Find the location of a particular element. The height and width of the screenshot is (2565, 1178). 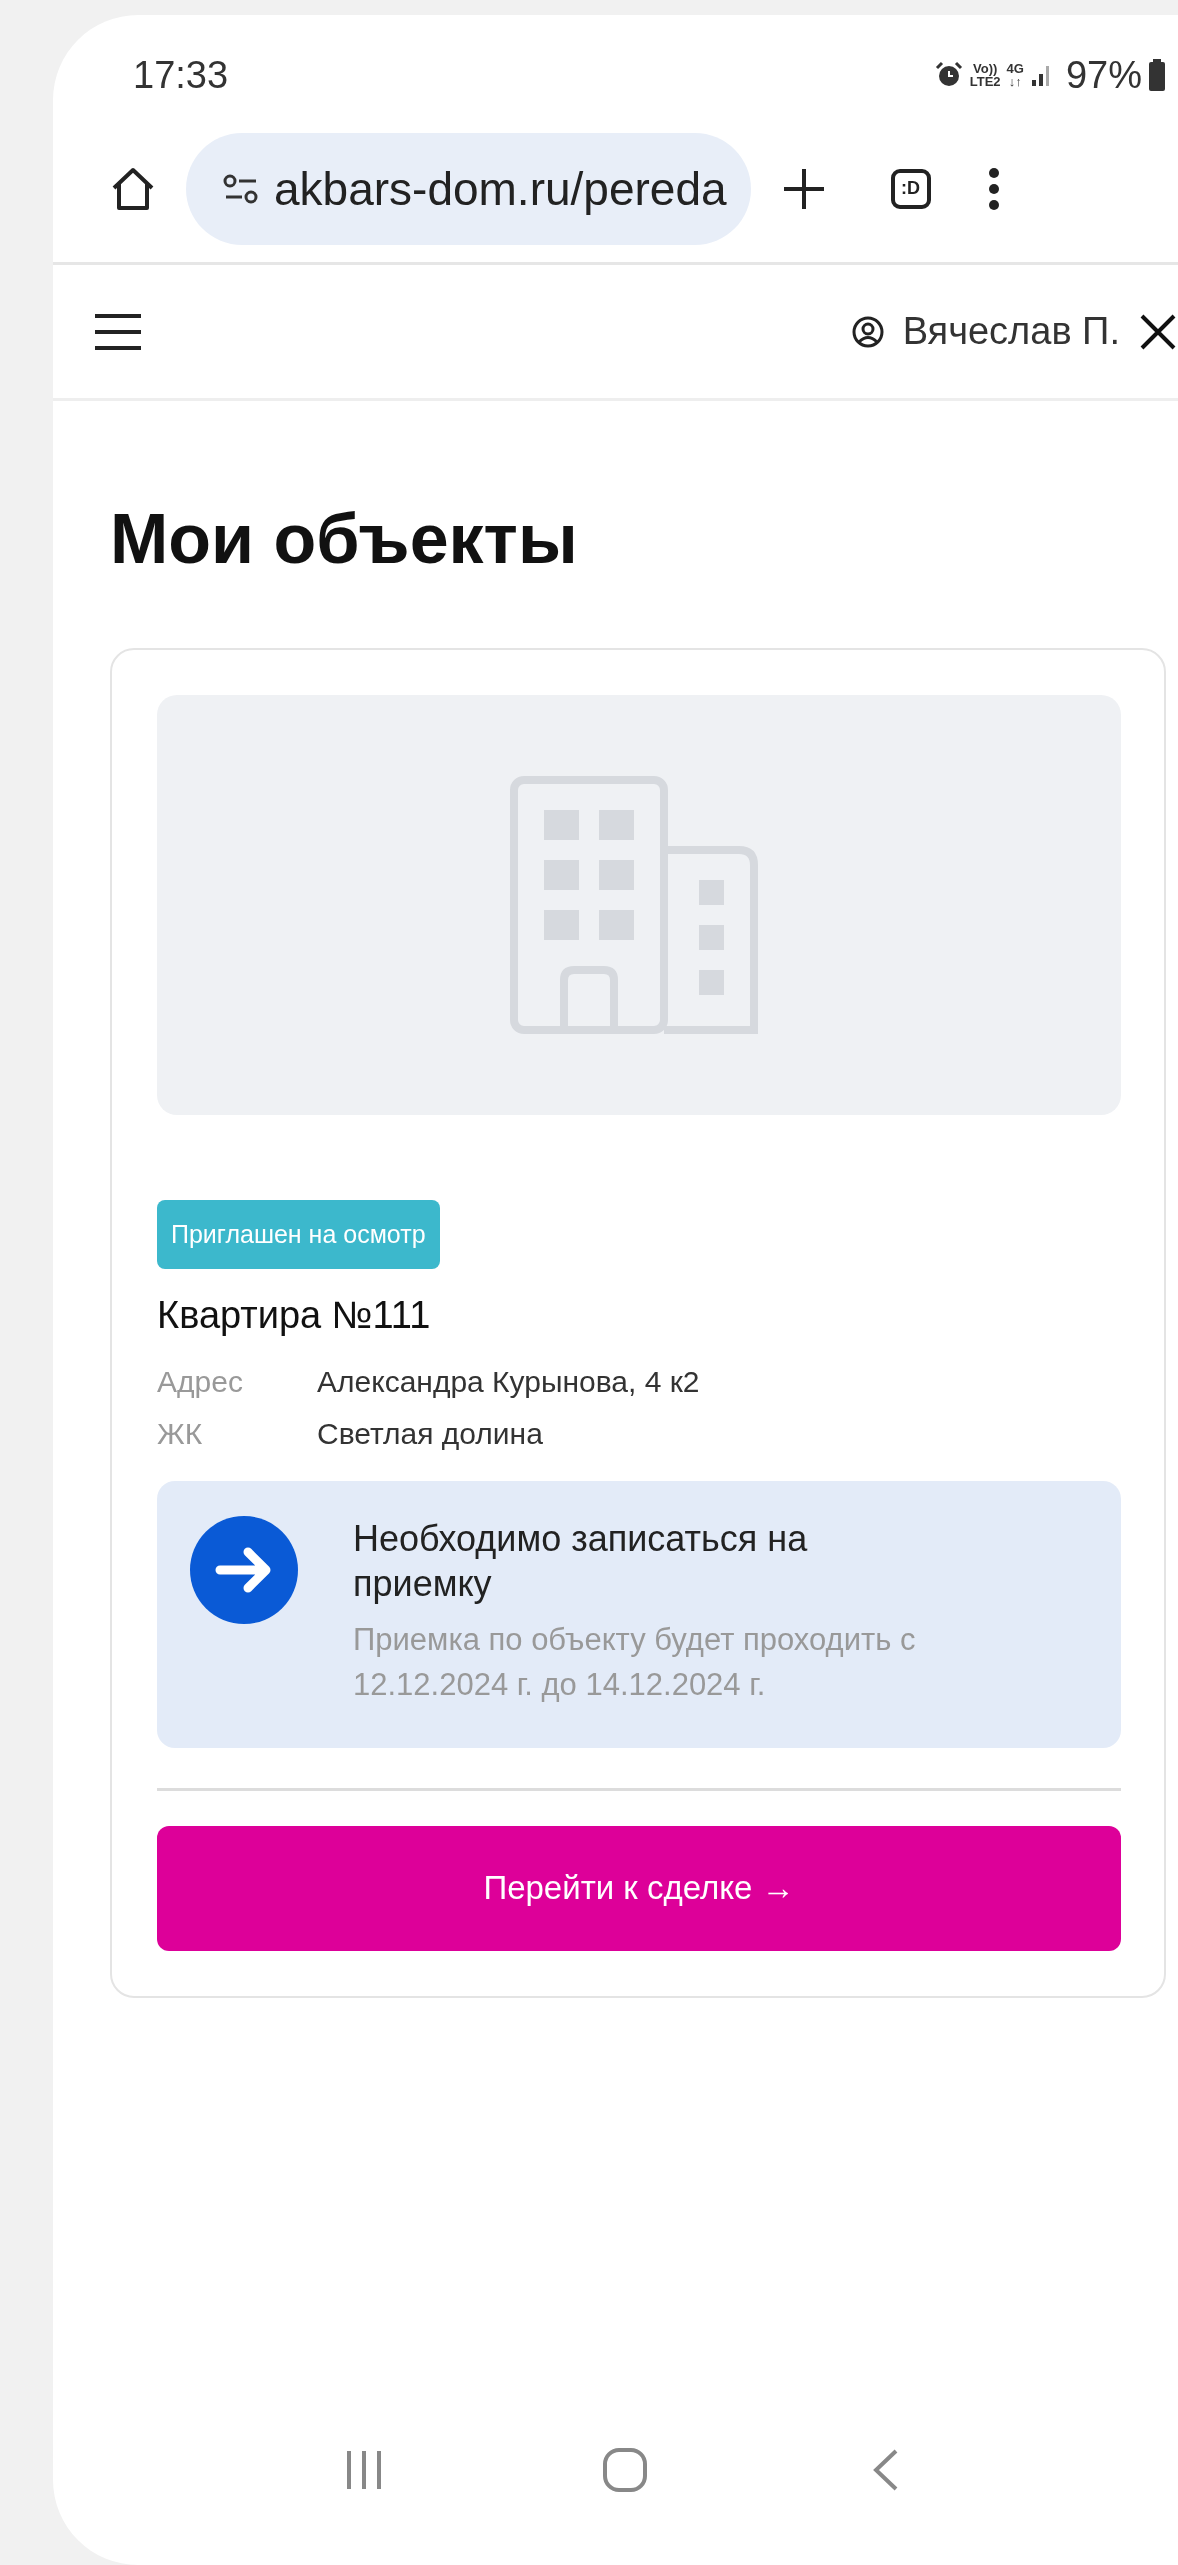

page-title: Мои объекты is located at coordinates (344, 539).